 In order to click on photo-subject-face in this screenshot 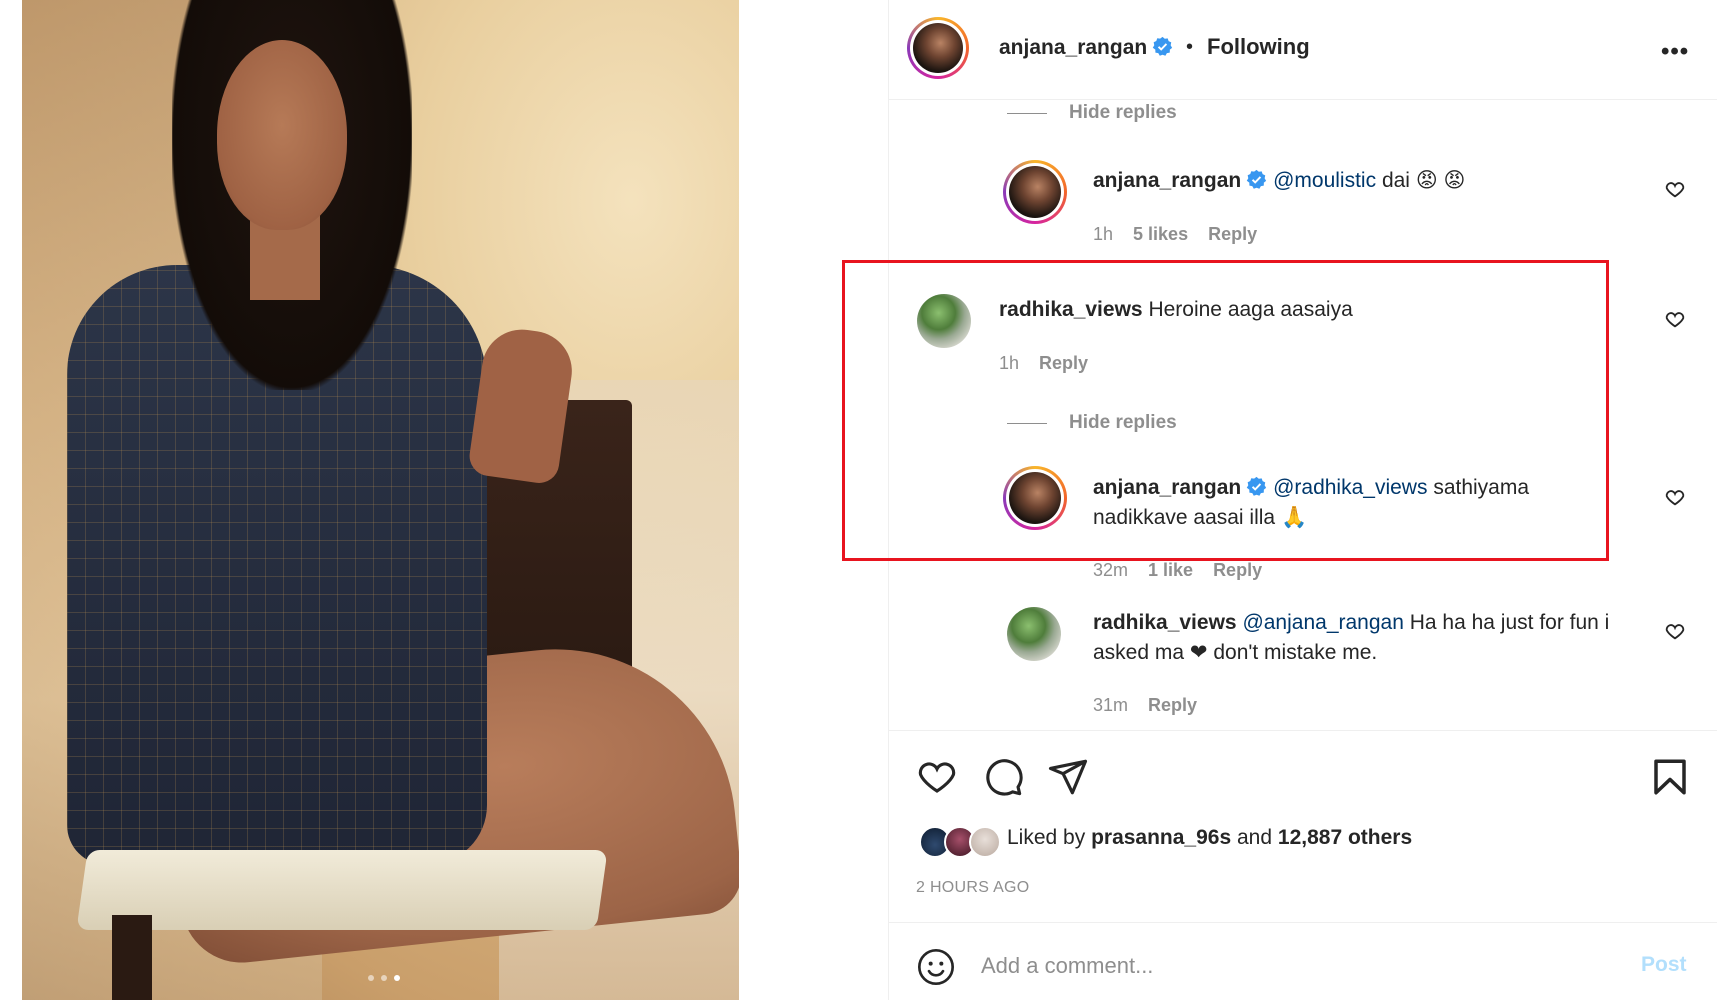, I will do `click(282, 135)`.